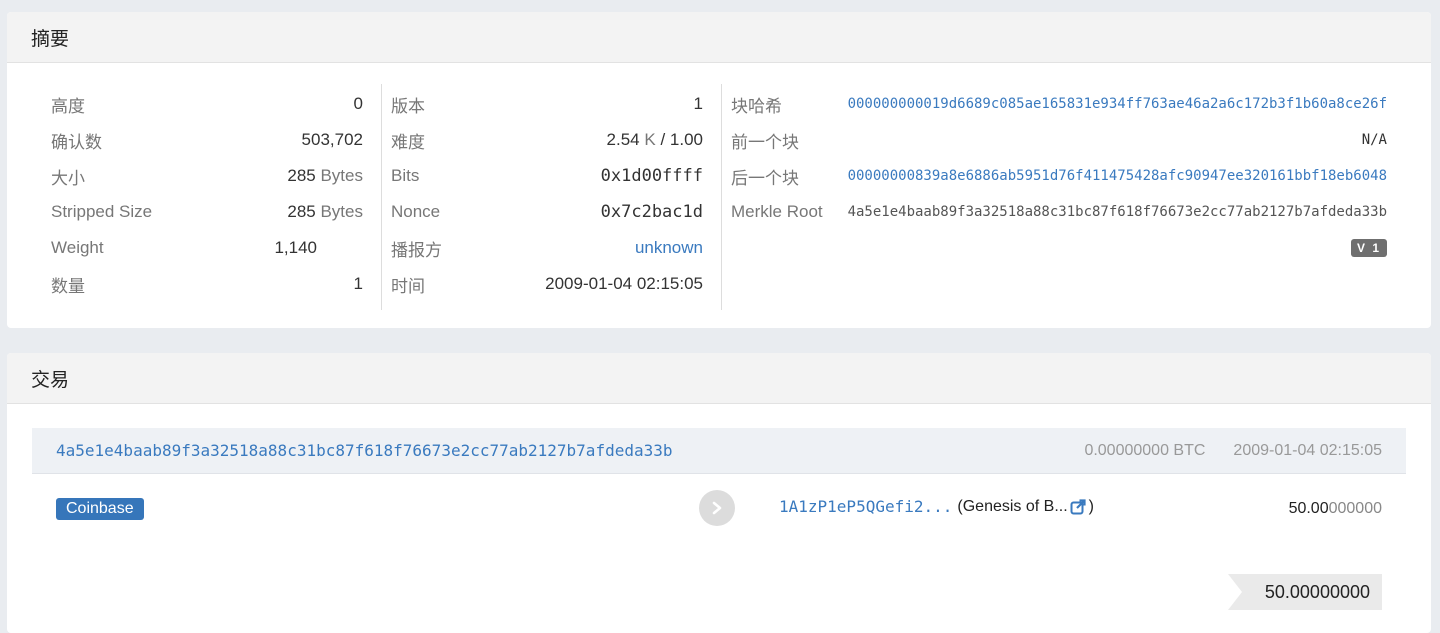 Image resolution: width=1440 pixels, height=633 pixels. Describe the element at coordinates (332, 139) in the screenshot. I see `confirmations-value: 503,702` at that location.